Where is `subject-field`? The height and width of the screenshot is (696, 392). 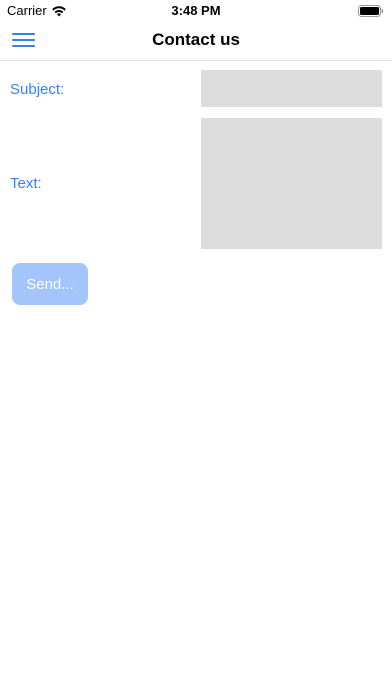
subject-field is located at coordinates (291, 88).